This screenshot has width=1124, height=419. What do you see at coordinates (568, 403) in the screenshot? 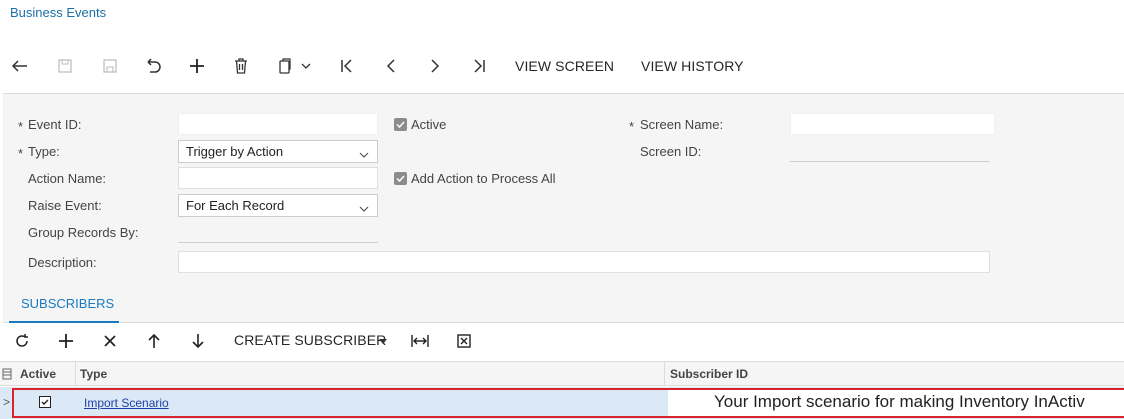
I see `row-highlight` at bounding box center [568, 403].